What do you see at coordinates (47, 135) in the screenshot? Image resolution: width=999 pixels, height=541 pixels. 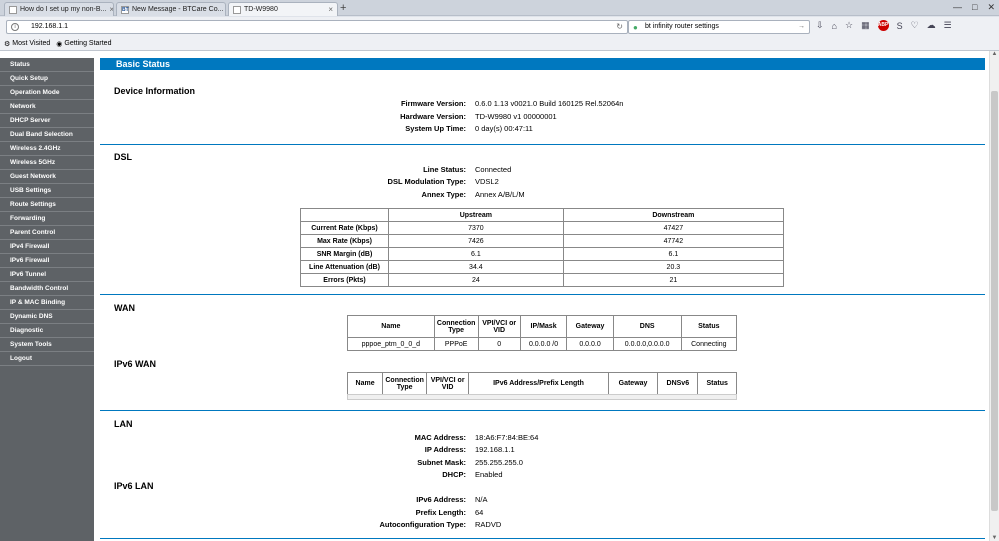 I see `sidebar-item-dual-band: Dual Band Selection` at bounding box center [47, 135].